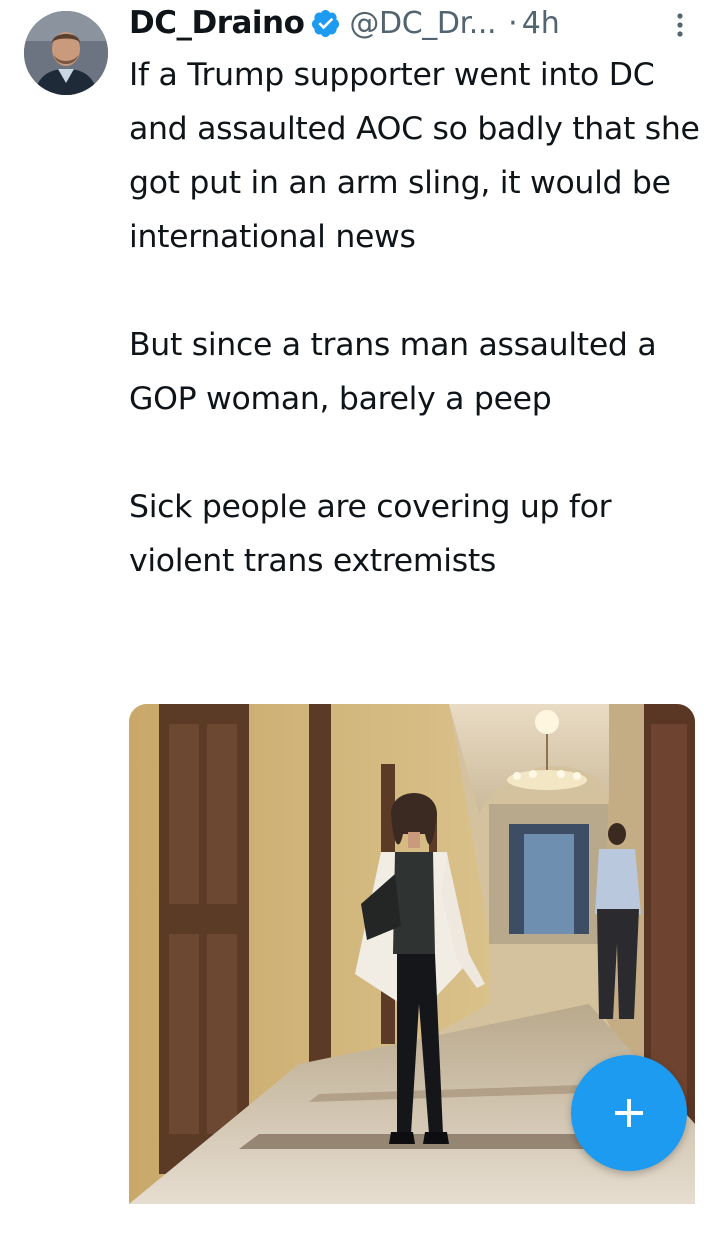 Image resolution: width=720 pixels, height=1240 pixels. Describe the element at coordinates (326, 23) in the screenshot. I see `verified-badge-icon` at that location.